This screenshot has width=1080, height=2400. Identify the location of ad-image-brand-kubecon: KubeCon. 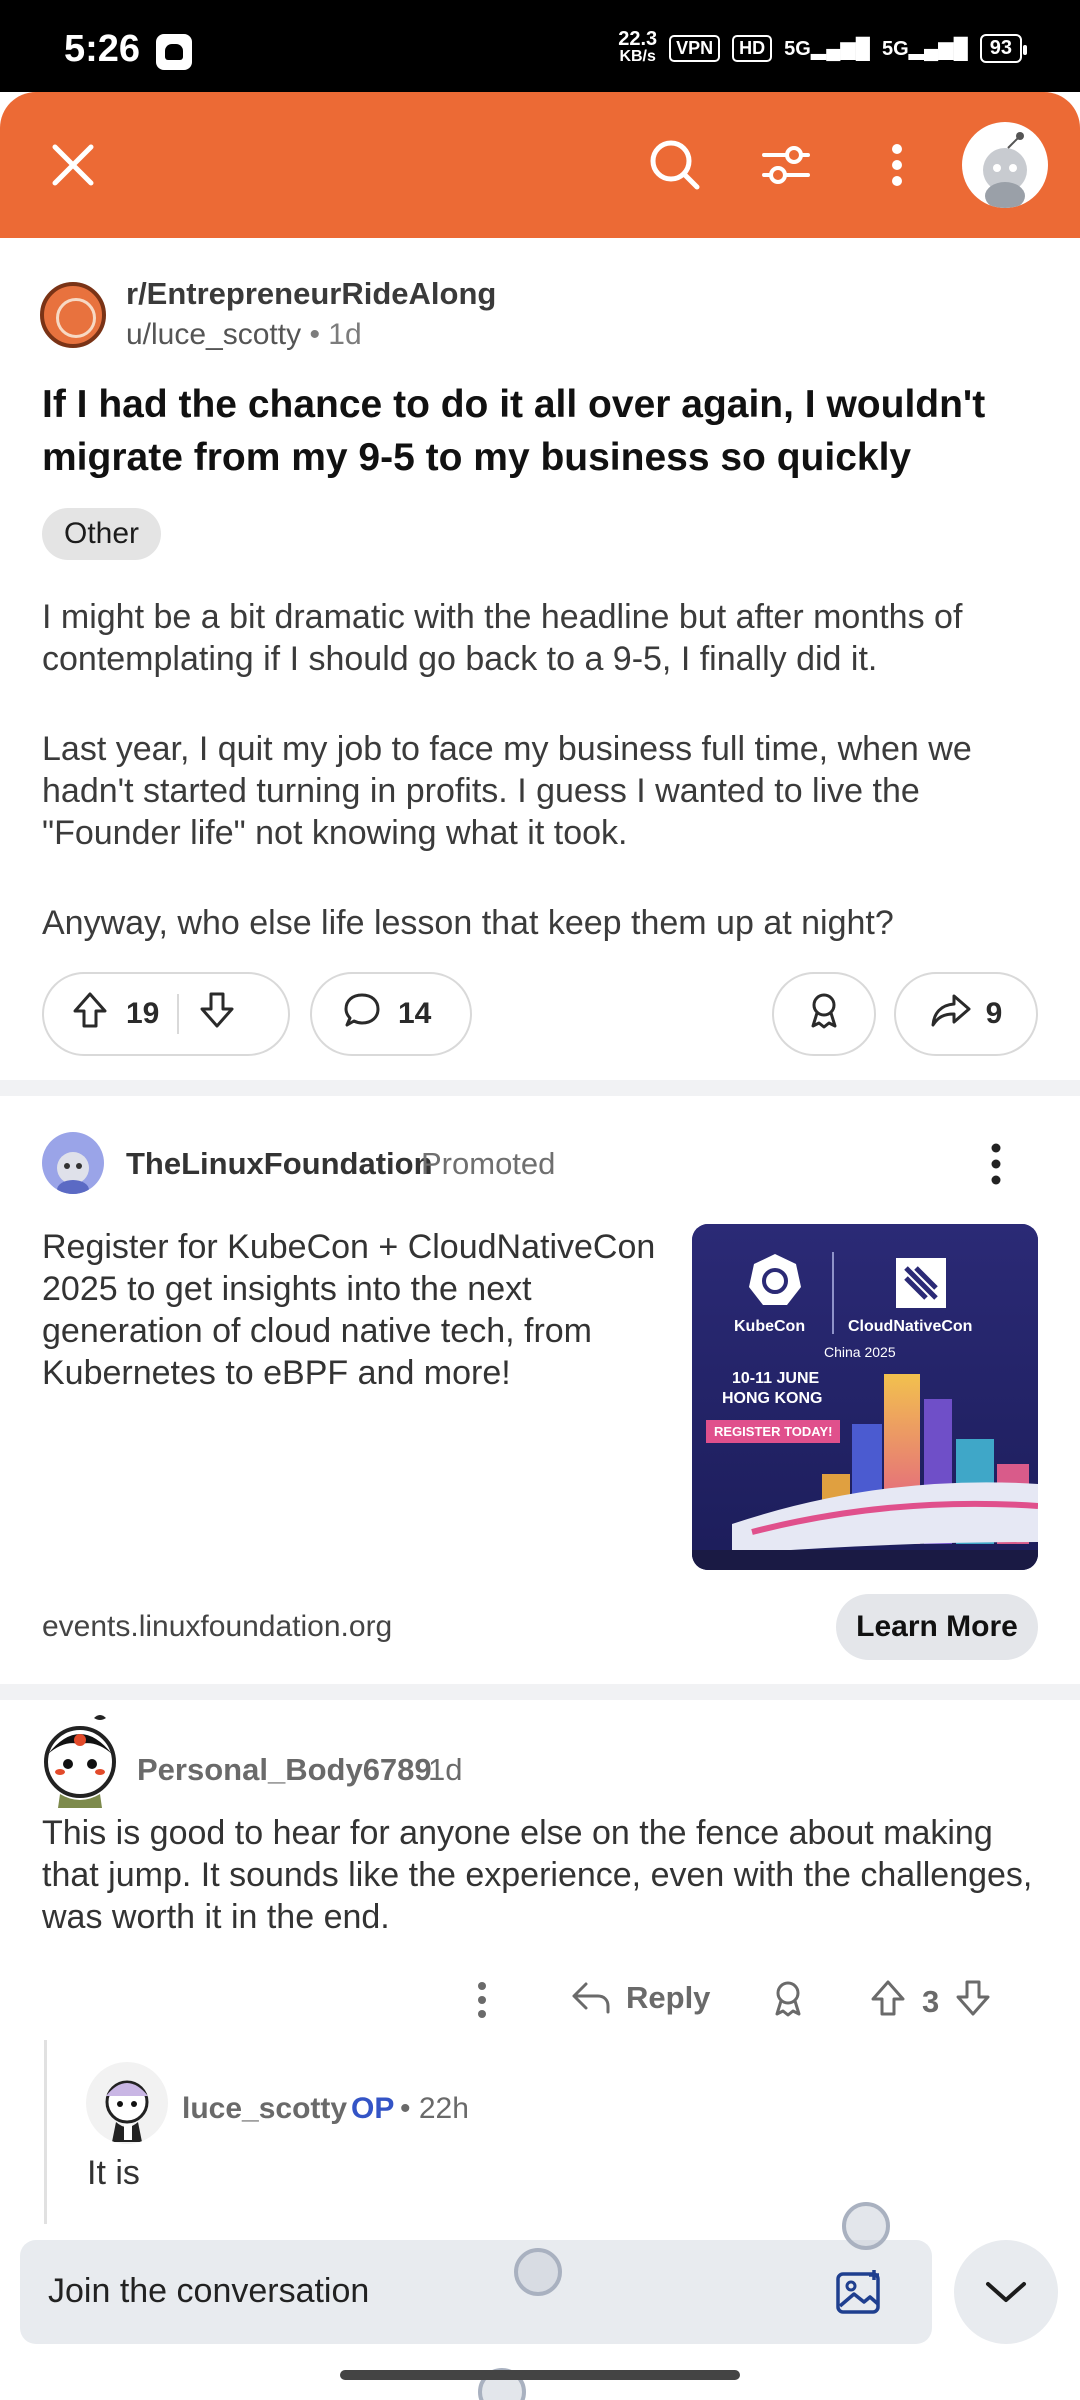
(770, 1326).